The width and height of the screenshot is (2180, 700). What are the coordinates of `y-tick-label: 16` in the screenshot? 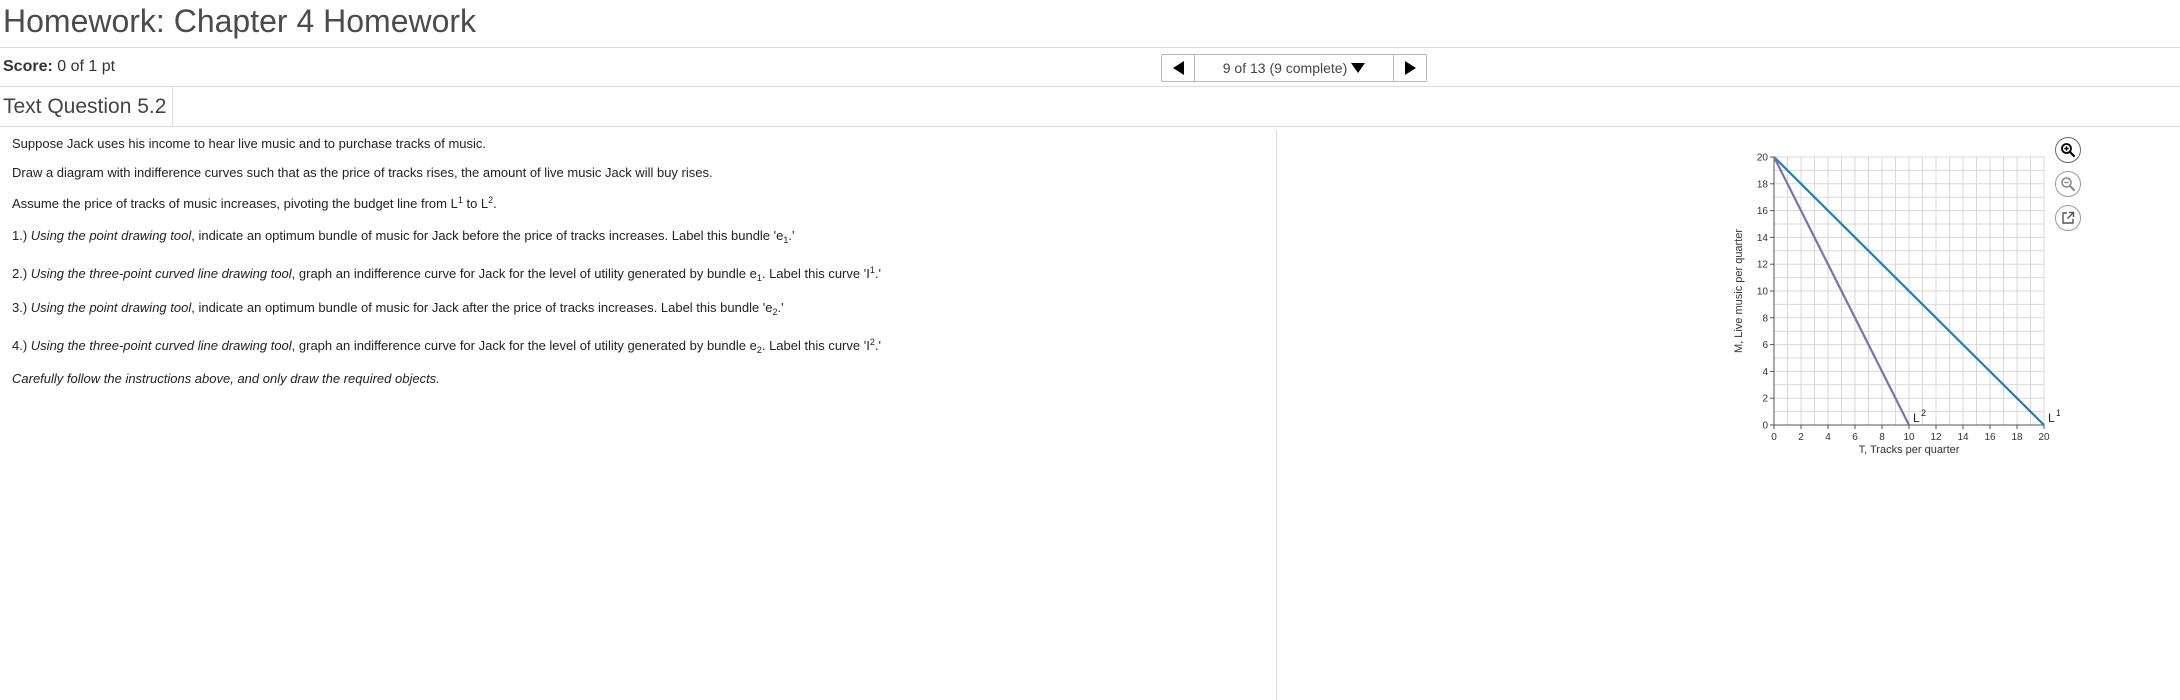 It's located at (1763, 211).